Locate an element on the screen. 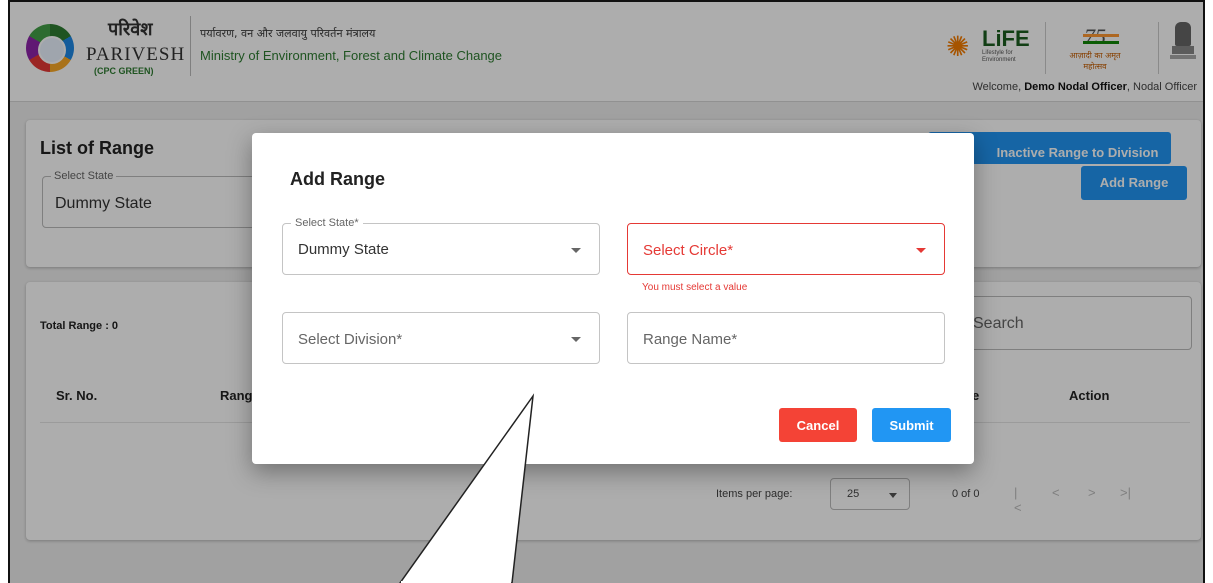  dialog-title: Add Range is located at coordinates (338, 179).